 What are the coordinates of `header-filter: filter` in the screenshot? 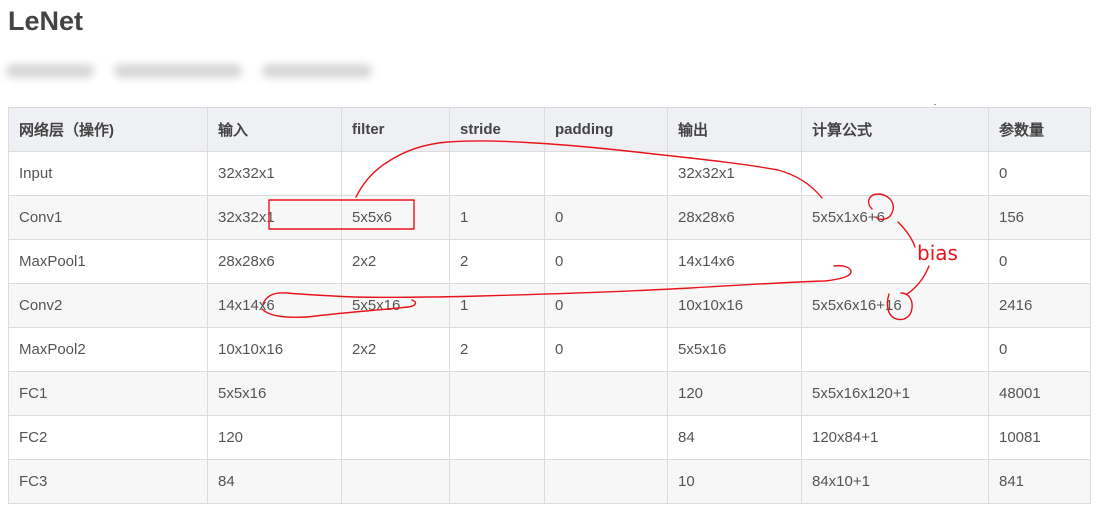 It's located at (395, 129).